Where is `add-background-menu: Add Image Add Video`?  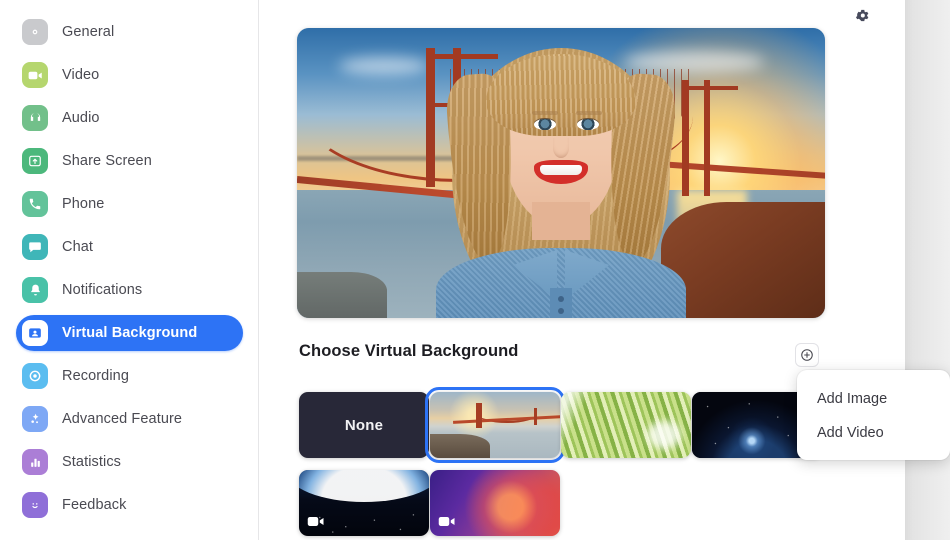
add-background-menu: Add Image Add Video is located at coordinates (873, 415).